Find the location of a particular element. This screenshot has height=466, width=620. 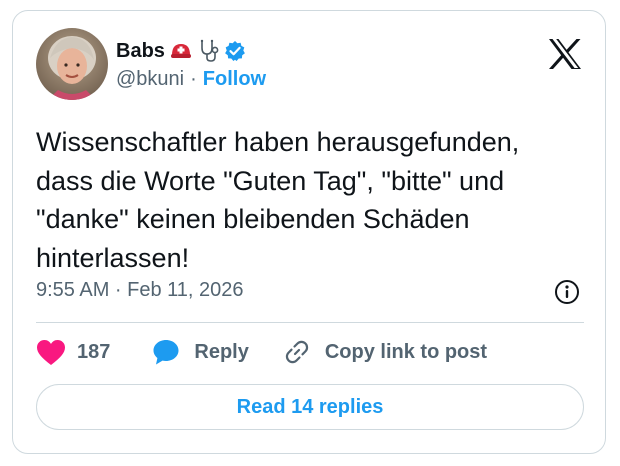

tweet-timestamp: 9:55 AM · Feb 11, 2026 is located at coordinates (140, 290).